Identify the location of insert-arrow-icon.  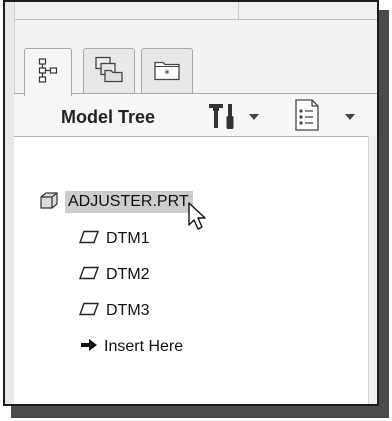
(89, 347).